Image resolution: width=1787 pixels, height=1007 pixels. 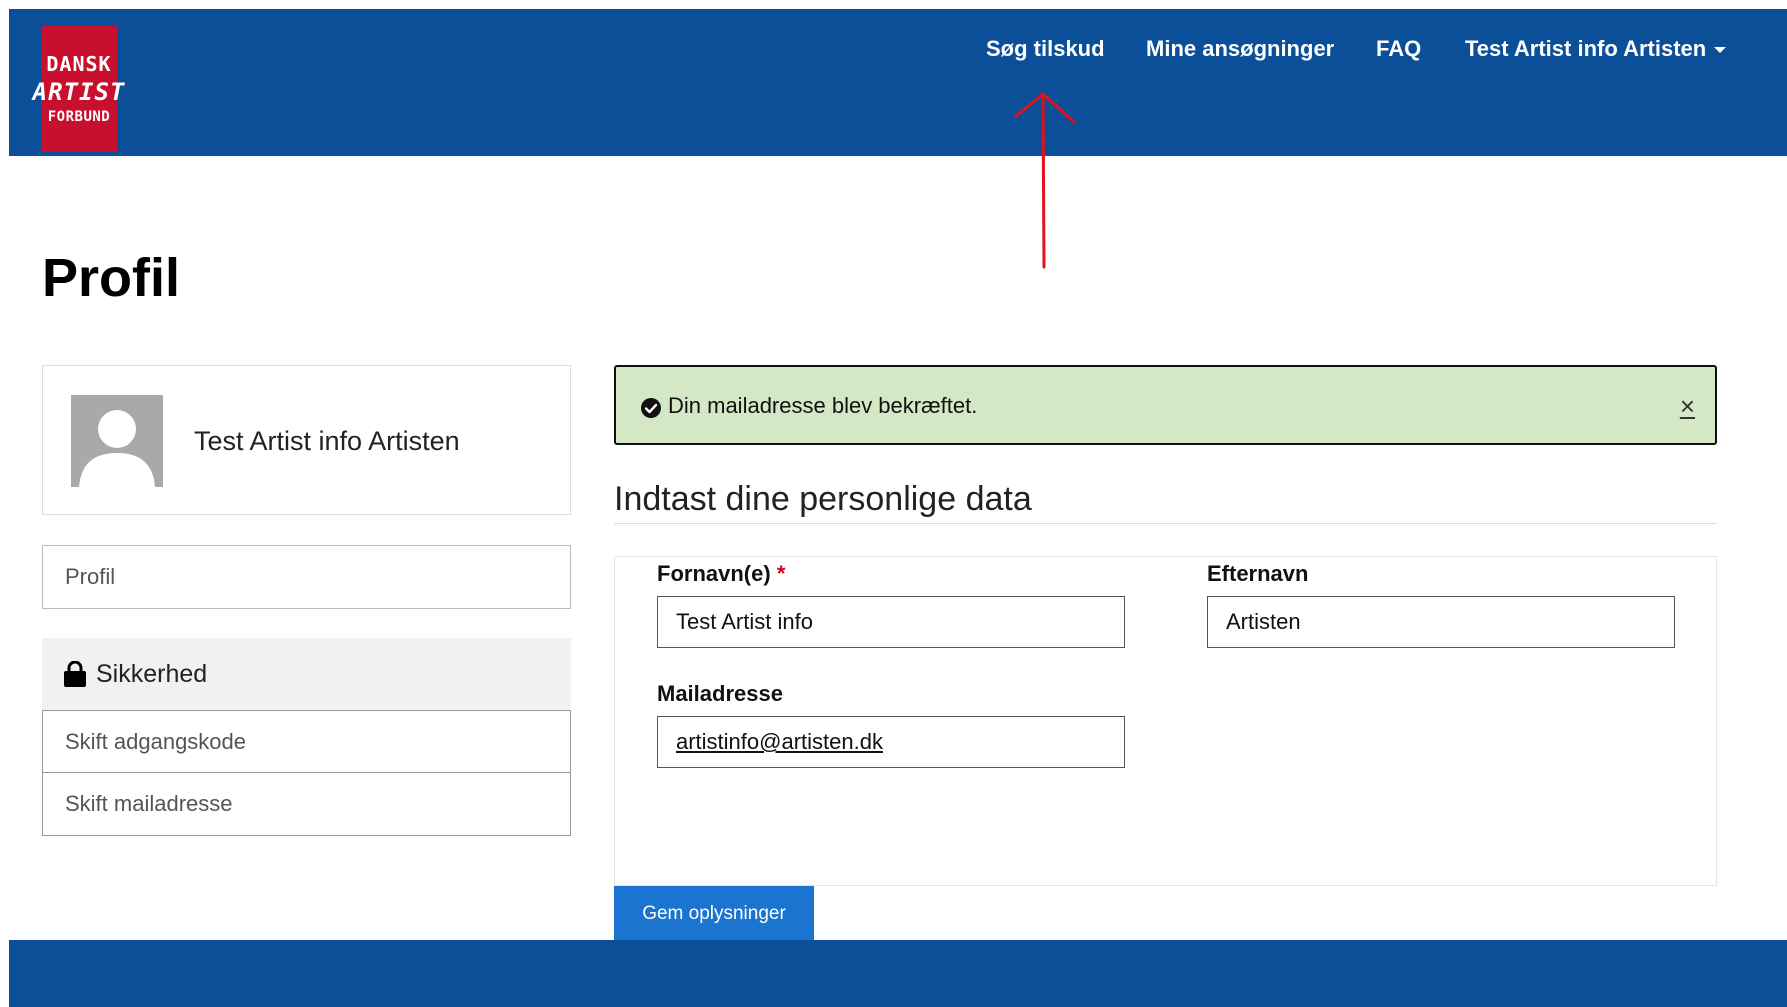 What do you see at coordinates (306, 577) in the screenshot?
I see `sidebar-item-profil: Profil` at bounding box center [306, 577].